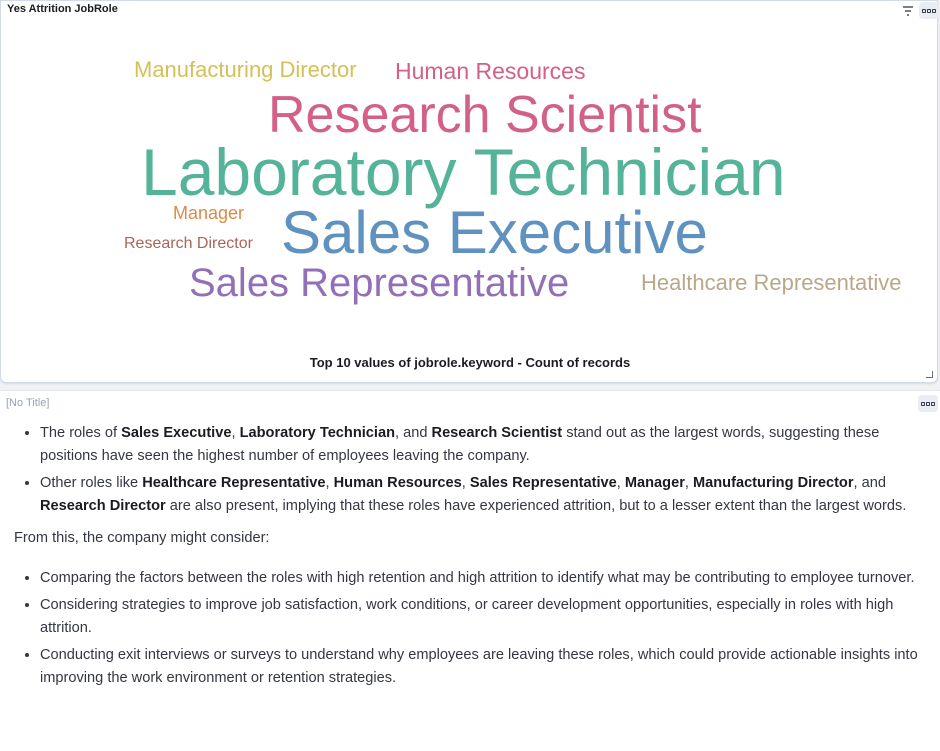  Describe the element at coordinates (379, 283) in the screenshot. I see `word-sales-representative: Sales Representative` at that location.